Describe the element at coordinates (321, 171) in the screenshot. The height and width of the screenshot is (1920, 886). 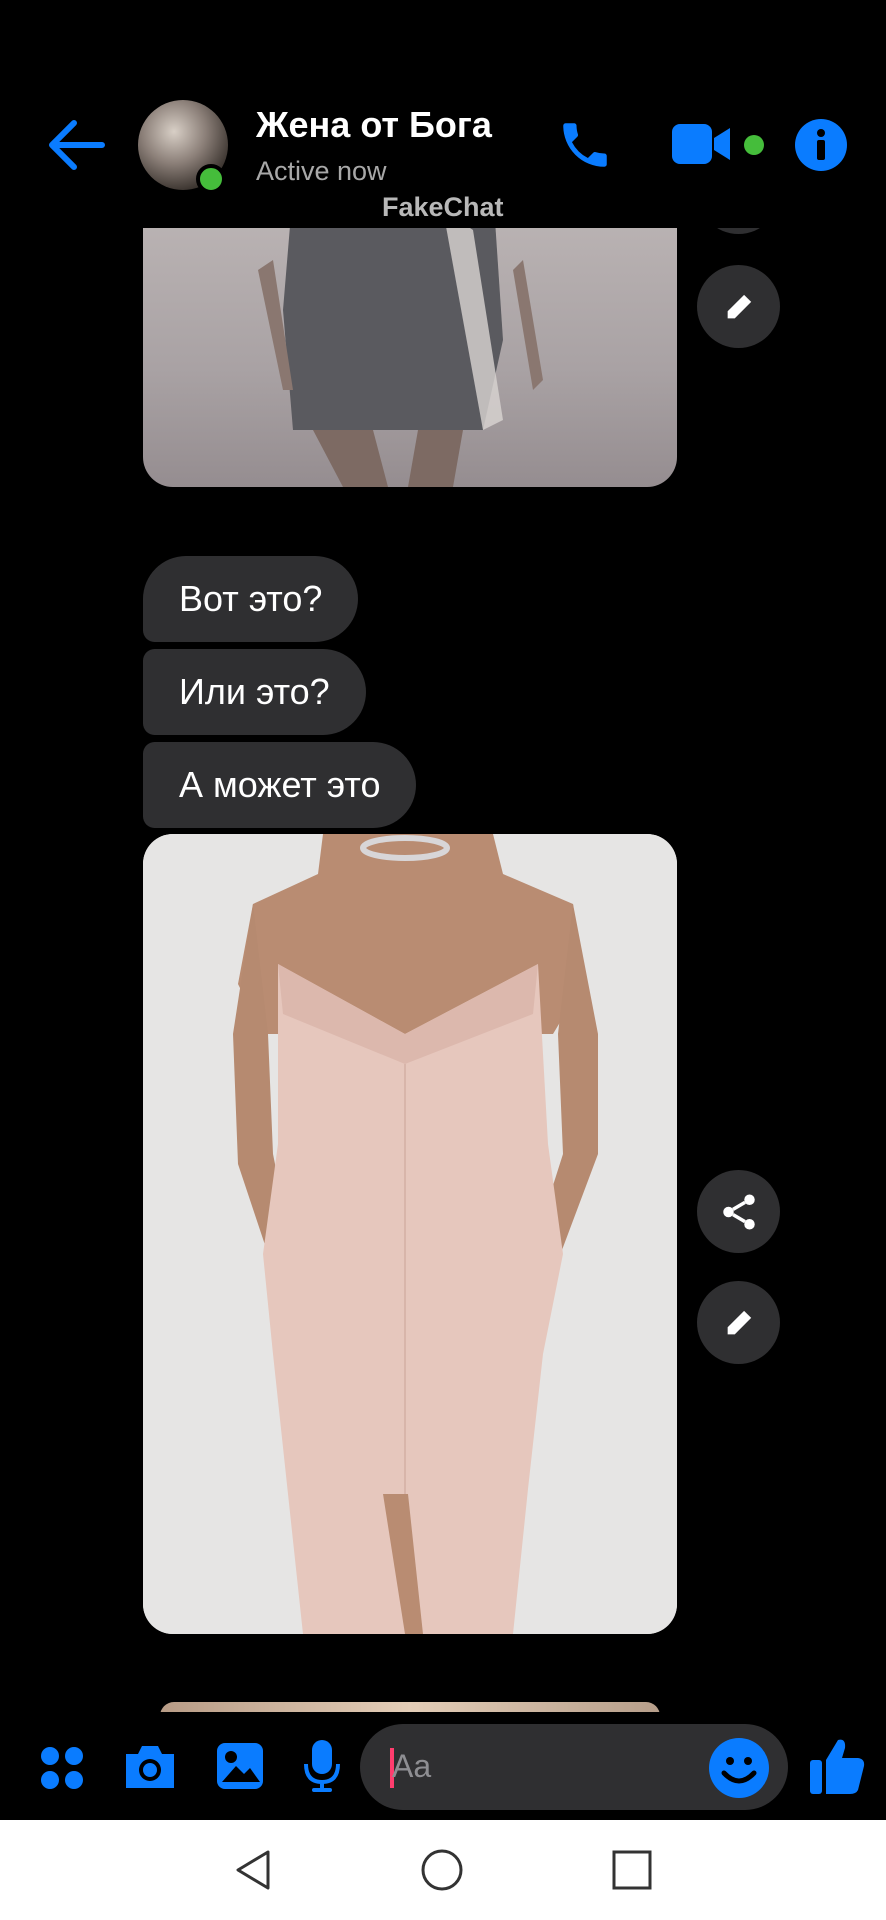
I see `active-status: Active now` at that location.